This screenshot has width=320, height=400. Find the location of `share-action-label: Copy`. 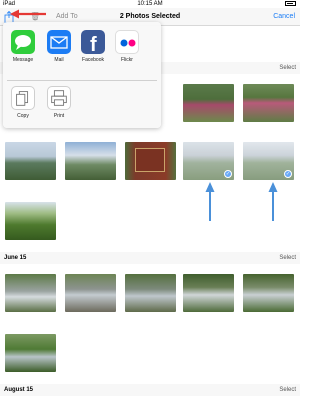

share-action-label: Copy is located at coordinates (23, 116).